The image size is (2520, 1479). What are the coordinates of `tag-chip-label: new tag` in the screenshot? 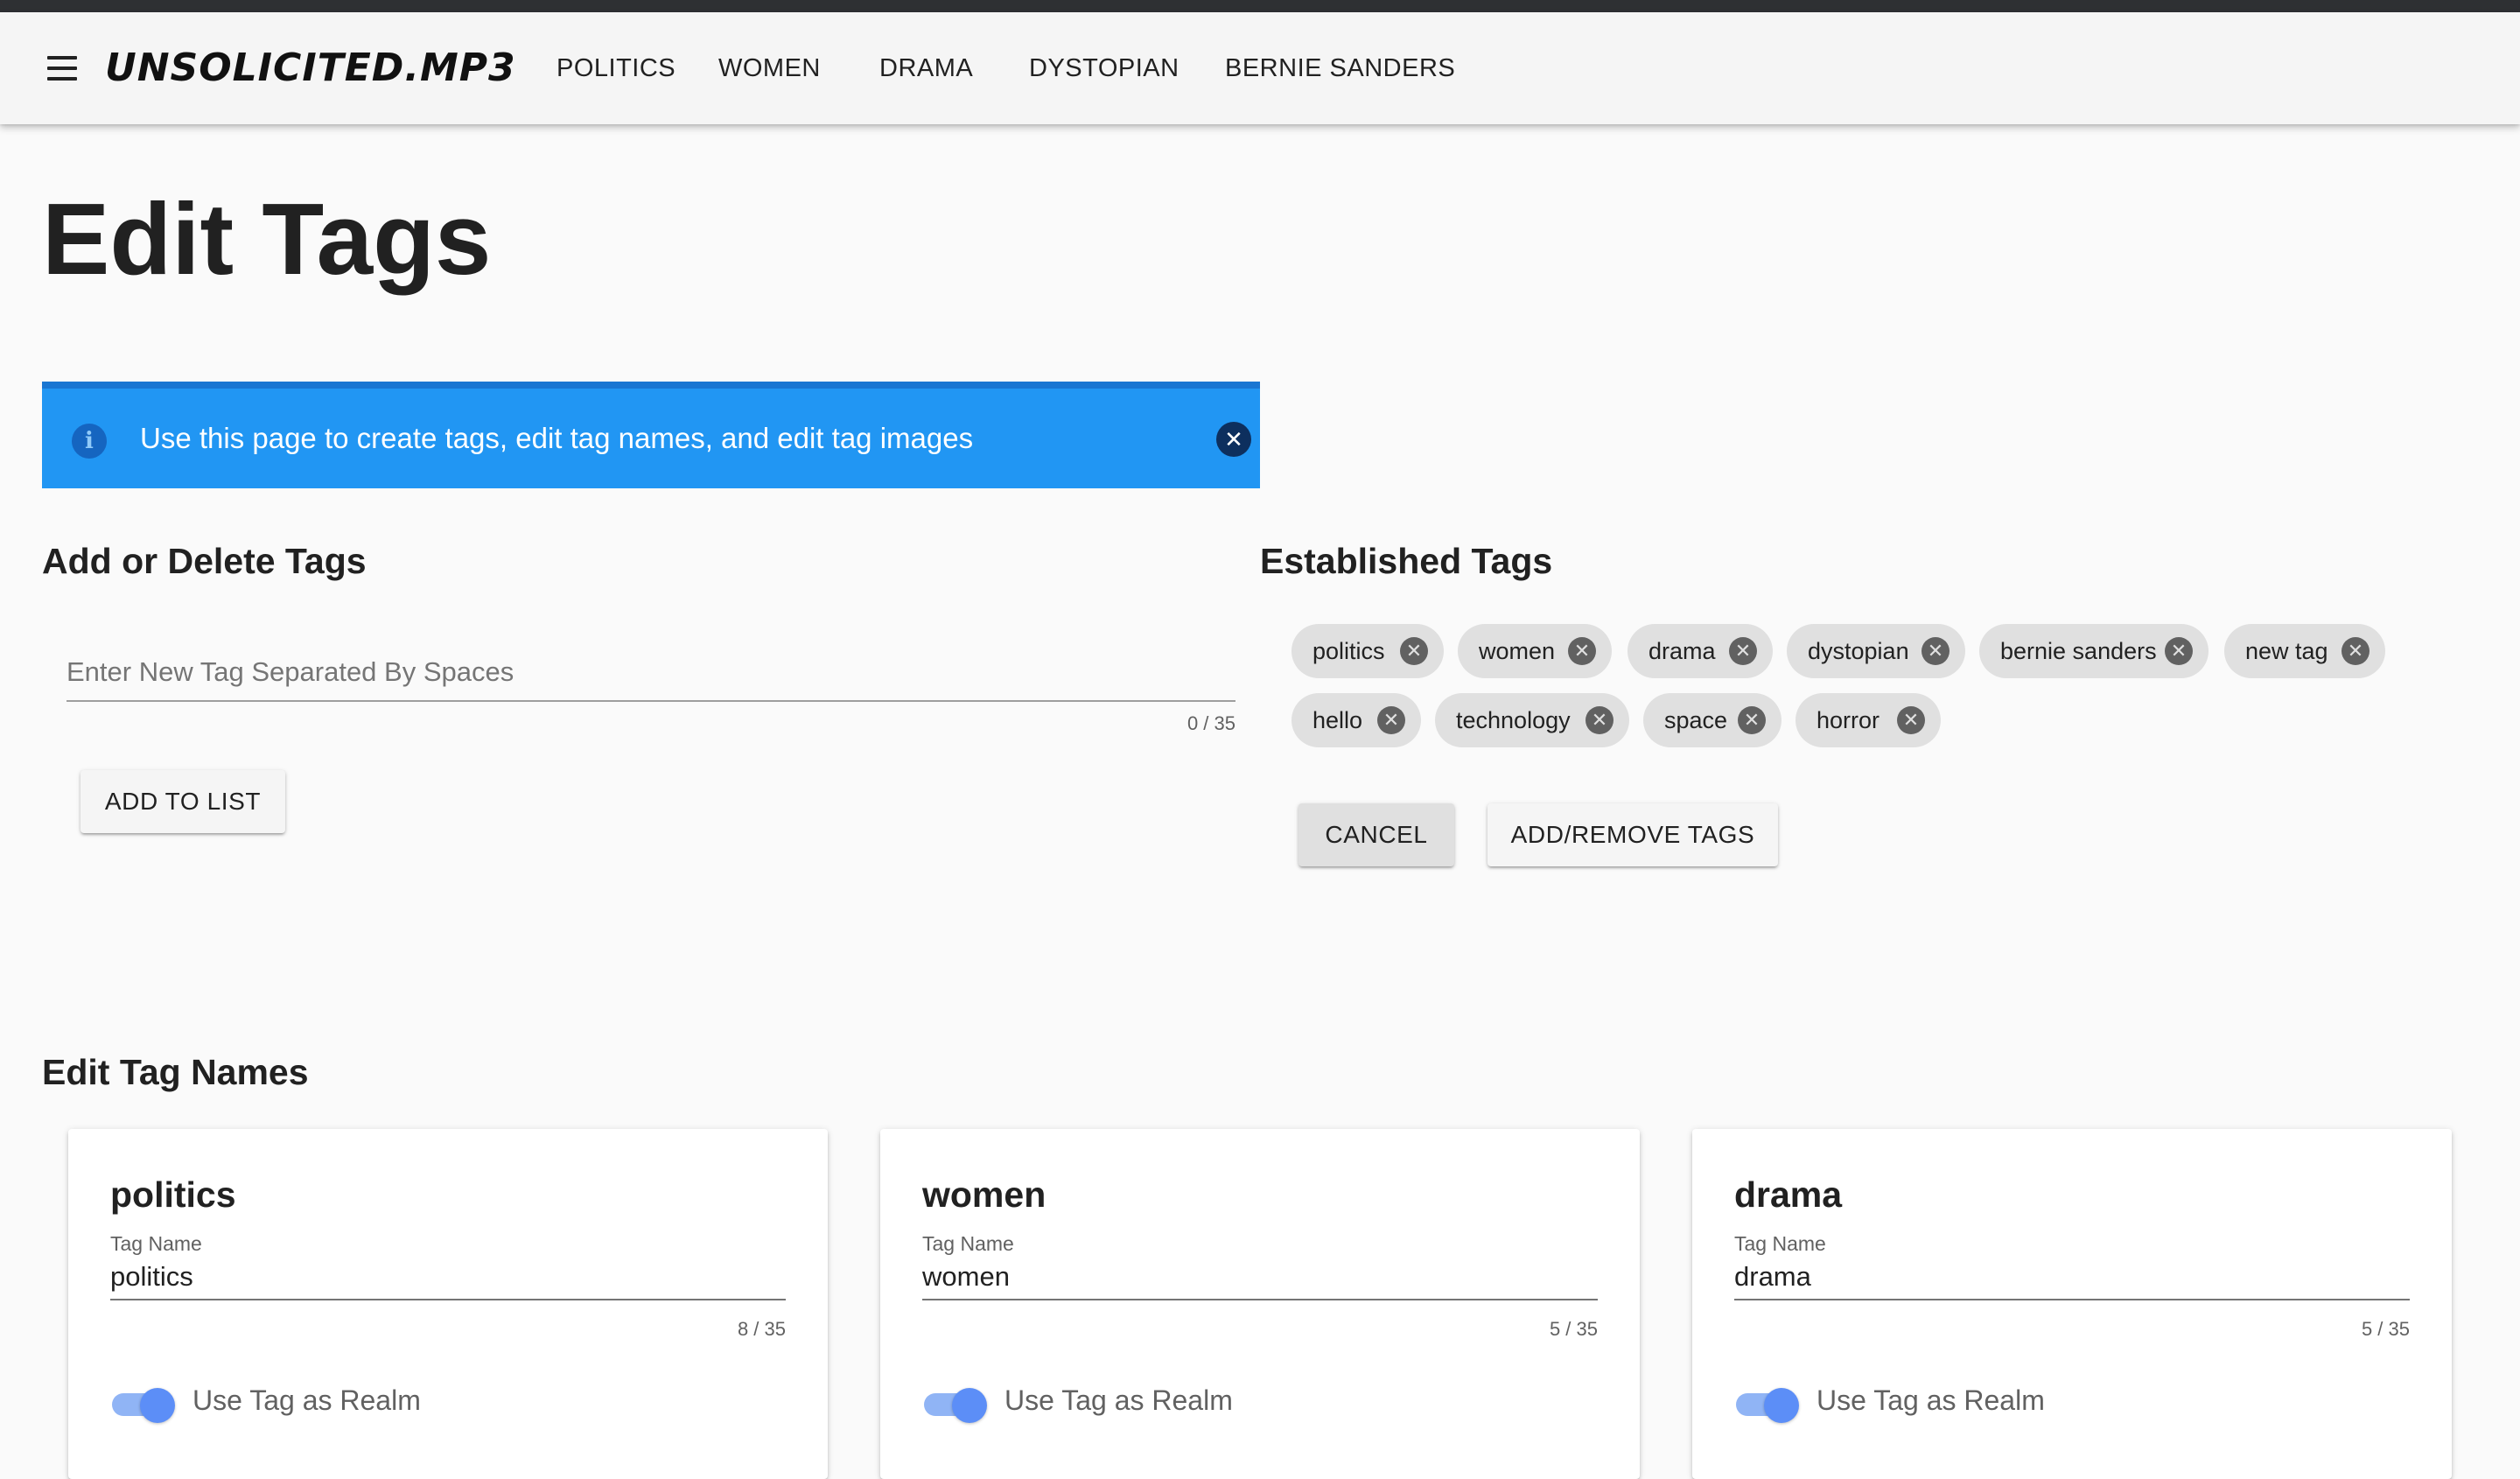 It's located at (2286, 651).